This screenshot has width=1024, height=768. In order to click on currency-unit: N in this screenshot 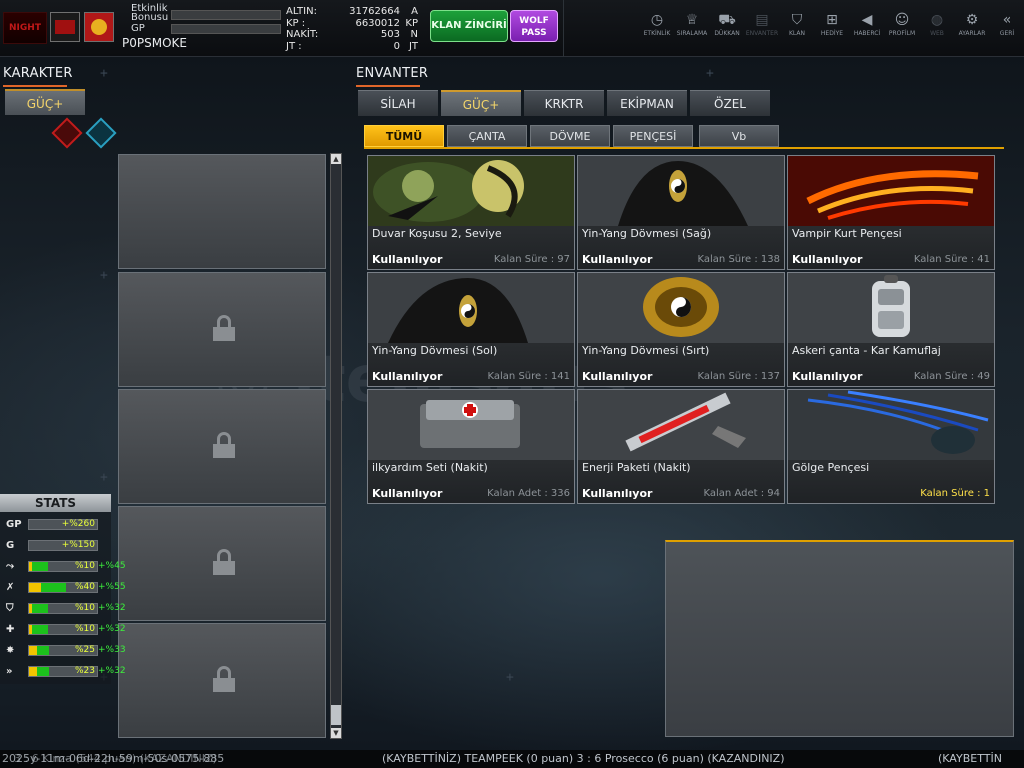, I will do `click(414, 34)`.